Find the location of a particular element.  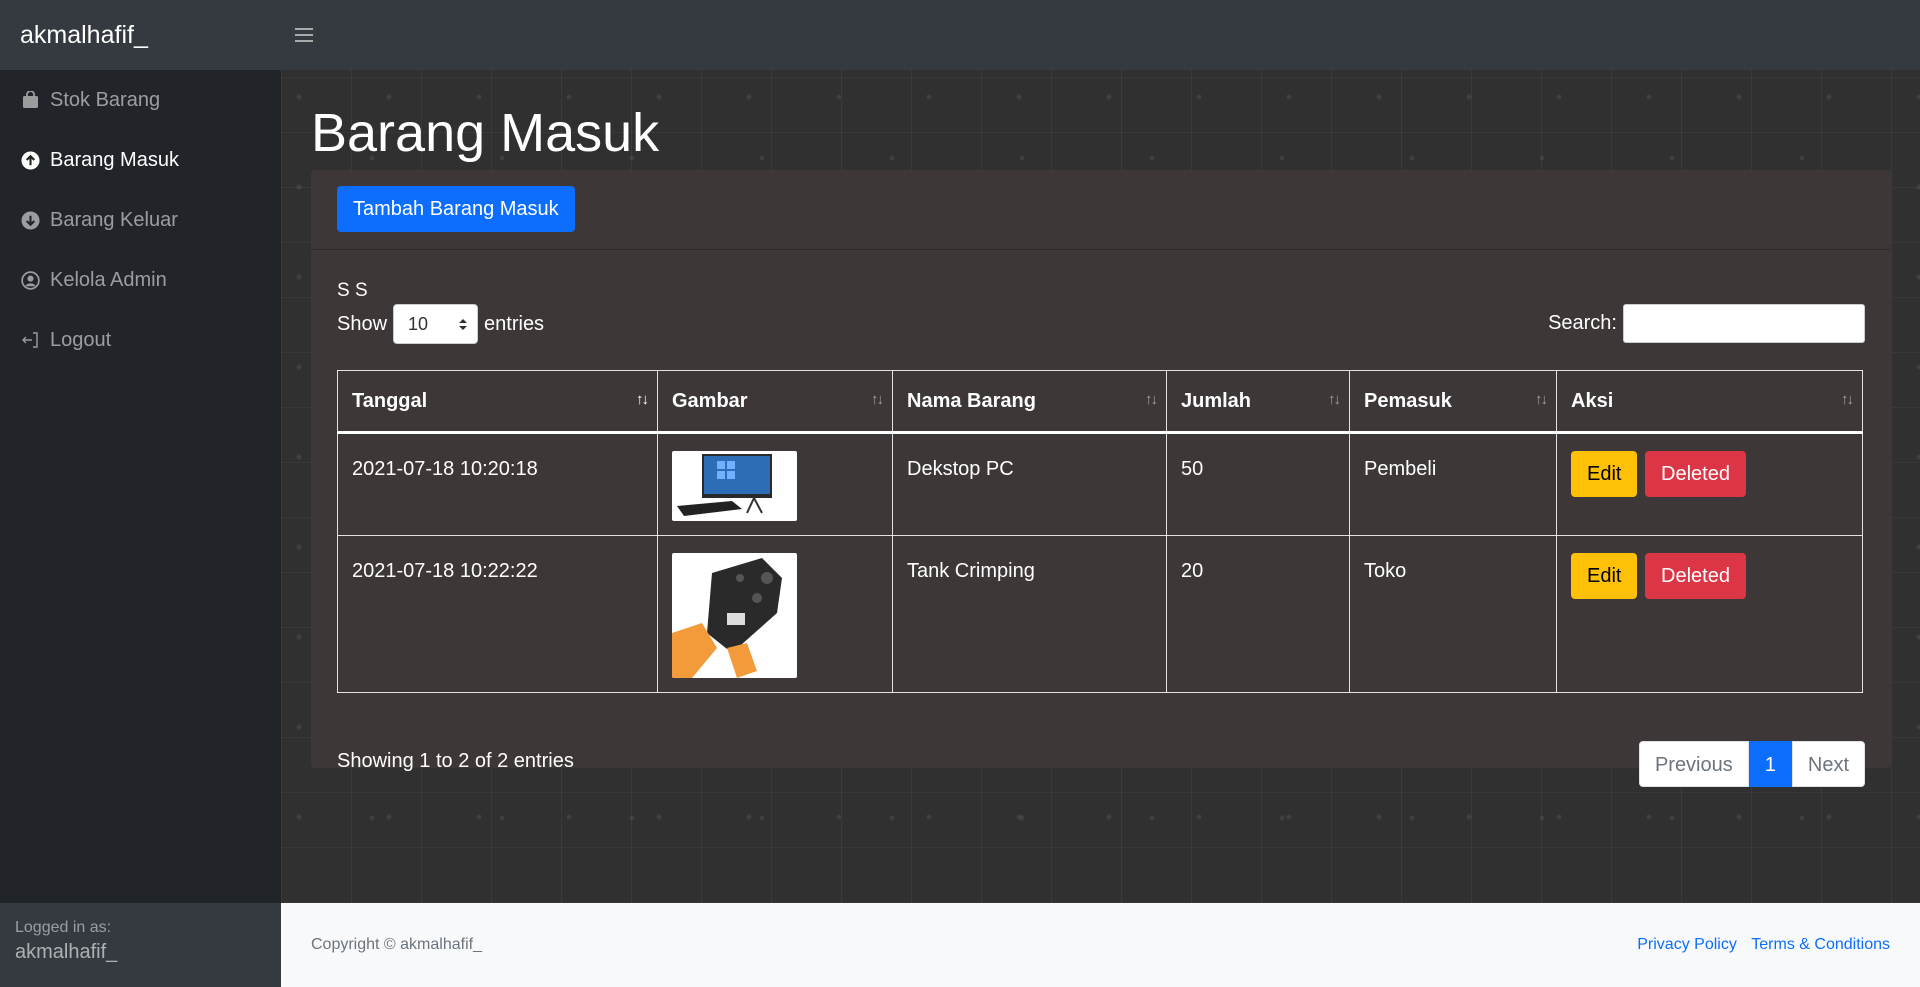

privacy-policy-link: Privacy Policy is located at coordinates (1687, 944).